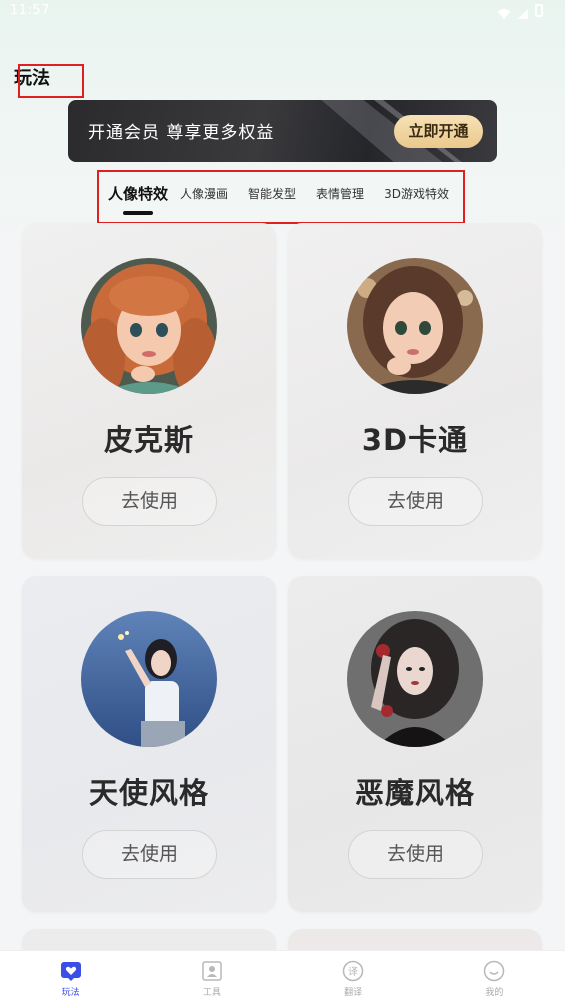 Image resolution: width=565 pixels, height=1004 pixels. Describe the element at coordinates (415, 326) in the screenshot. I see `3d-cartoon-girl-avatar` at that location.